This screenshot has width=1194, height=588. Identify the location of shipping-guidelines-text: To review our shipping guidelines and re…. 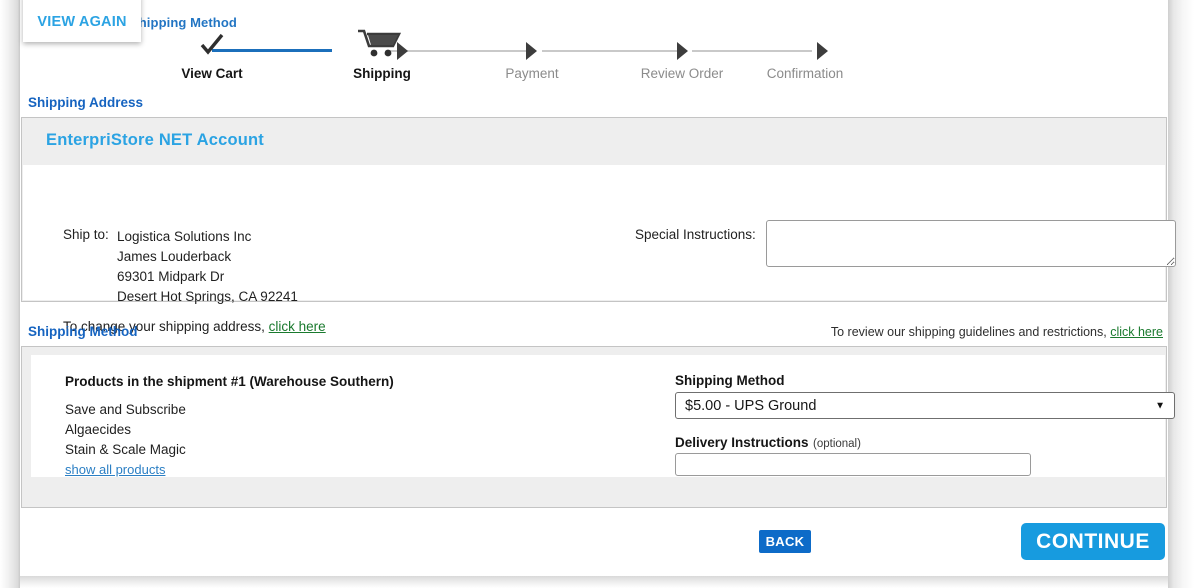
(968, 332).